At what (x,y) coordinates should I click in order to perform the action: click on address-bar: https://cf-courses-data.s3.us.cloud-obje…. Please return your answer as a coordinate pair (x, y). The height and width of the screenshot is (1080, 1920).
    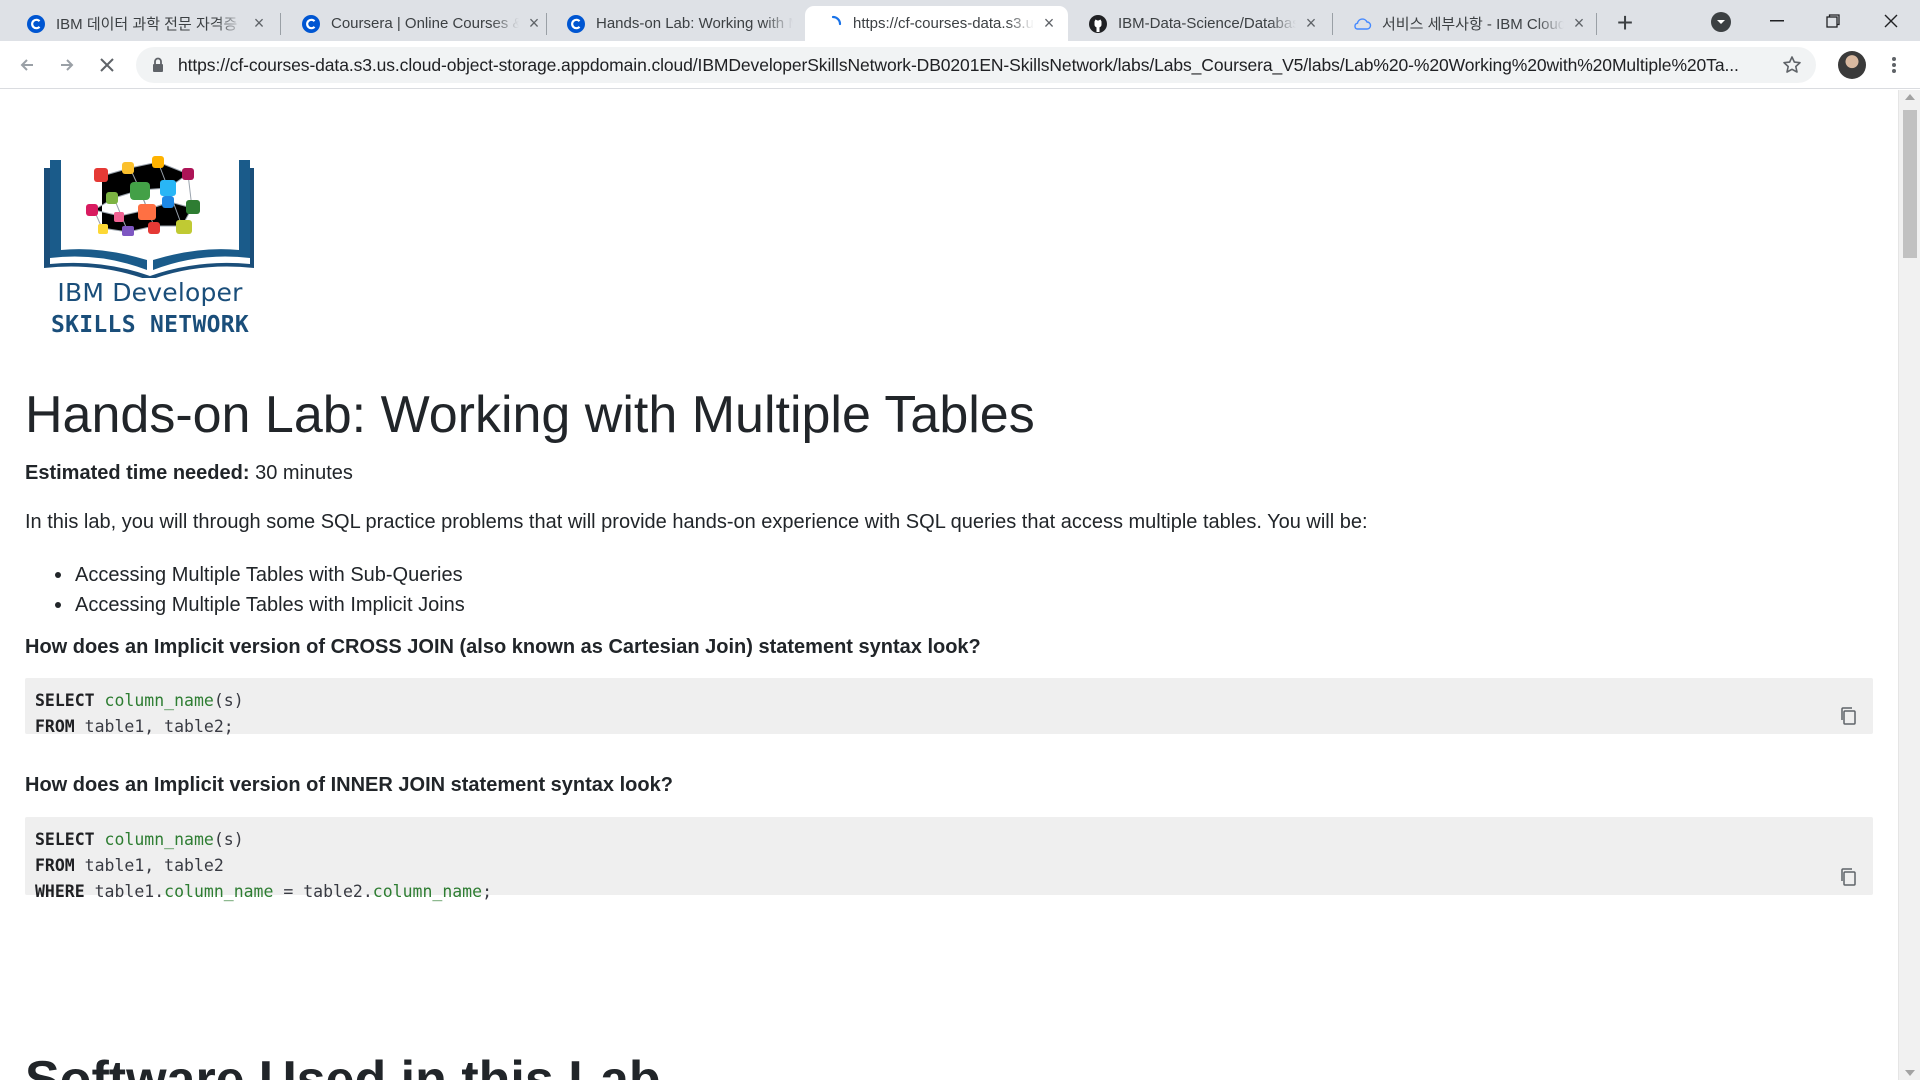
    Looking at the image, I should click on (976, 65).